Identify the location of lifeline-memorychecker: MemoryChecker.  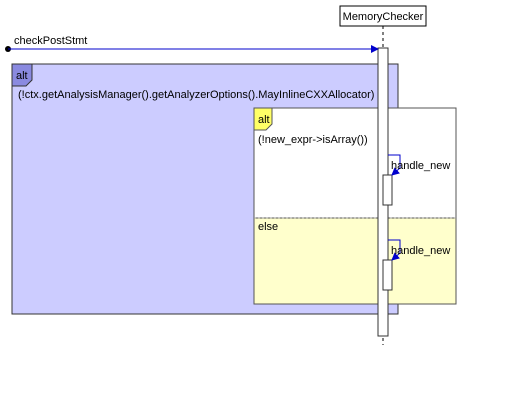
(383, 16).